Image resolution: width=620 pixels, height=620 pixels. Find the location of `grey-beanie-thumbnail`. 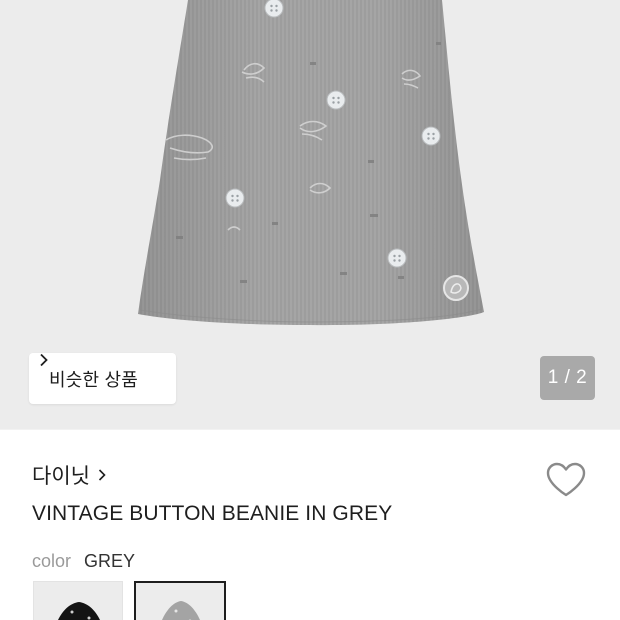

grey-beanie-thumbnail is located at coordinates (180, 601).